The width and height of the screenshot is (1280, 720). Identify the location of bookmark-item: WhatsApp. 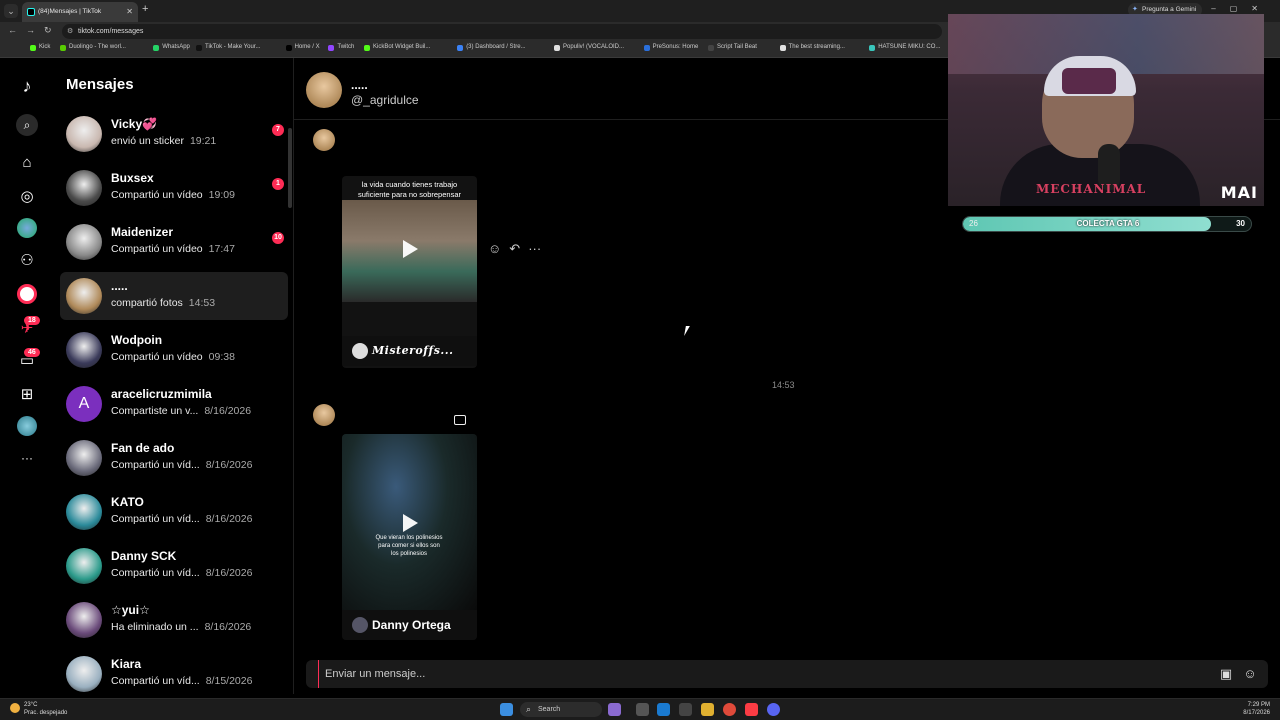
(171, 47).